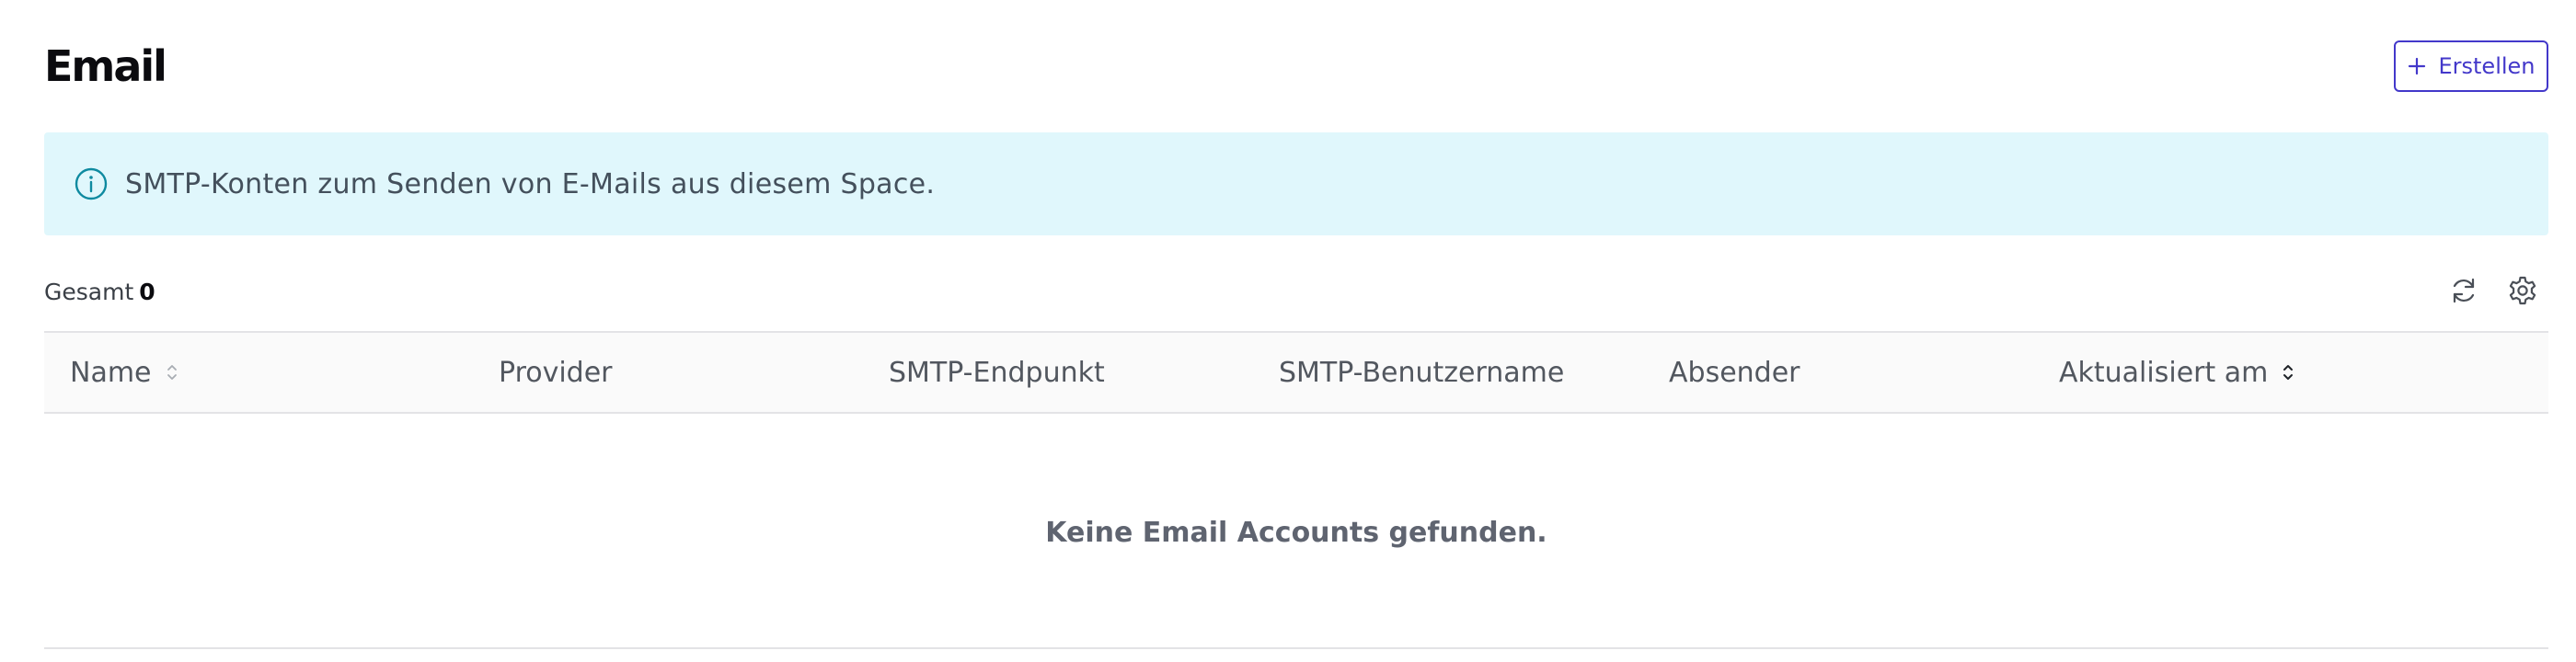 This screenshot has width=2576, height=662. I want to click on sort-neutral-icon, so click(172, 372).